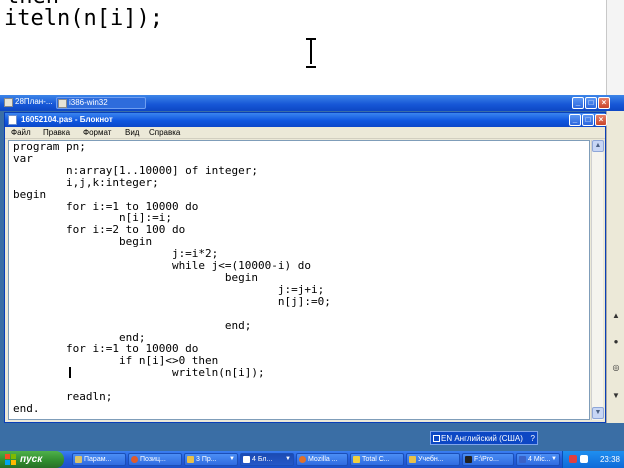 Image resolution: width=624 pixels, height=468 pixels. I want to click on menu-view: Вид, so click(132, 133).